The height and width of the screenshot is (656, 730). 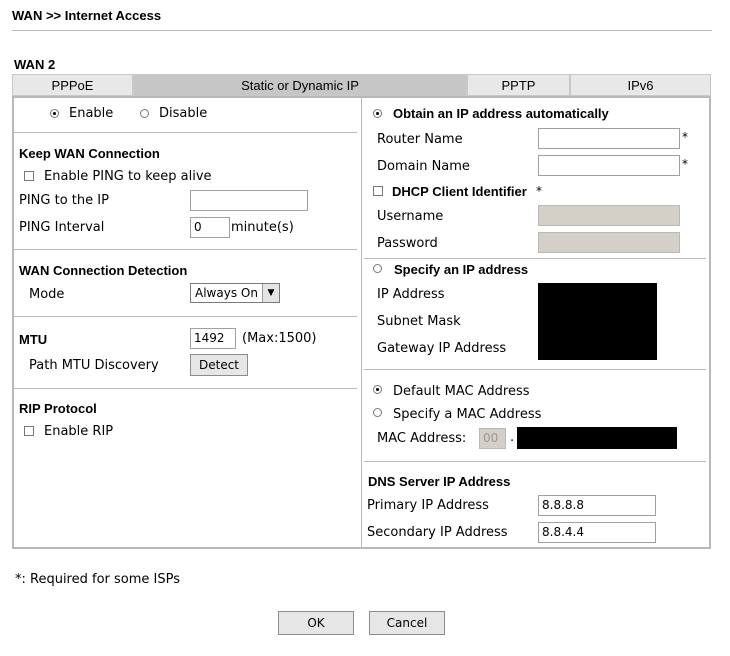 What do you see at coordinates (226, 293) in the screenshot?
I see `mode-select-value: Always On` at bounding box center [226, 293].